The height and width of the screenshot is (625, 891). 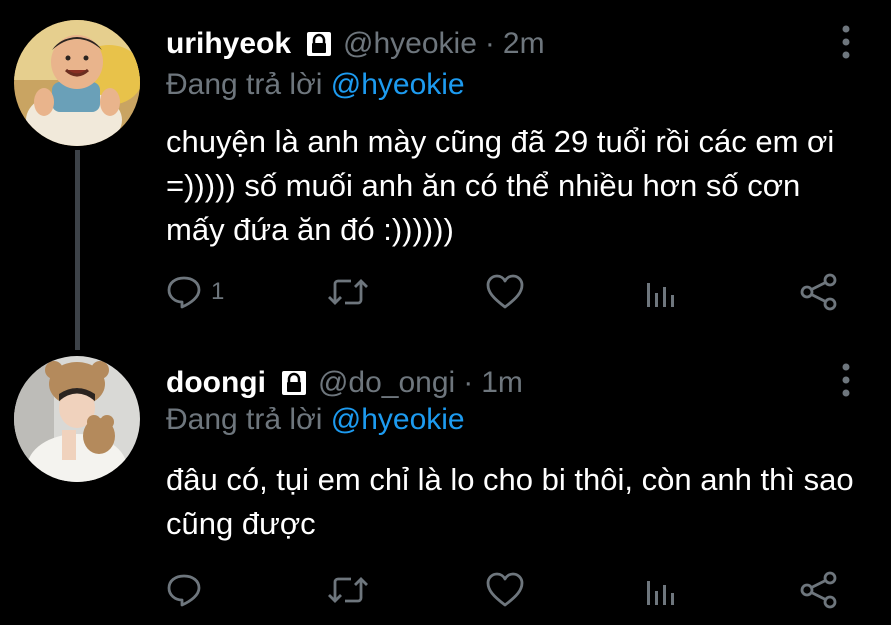 What do you see at coordinates (216, 383) in the screenshot?
I see `display-name: doongi` at bounding box center [216, 383].